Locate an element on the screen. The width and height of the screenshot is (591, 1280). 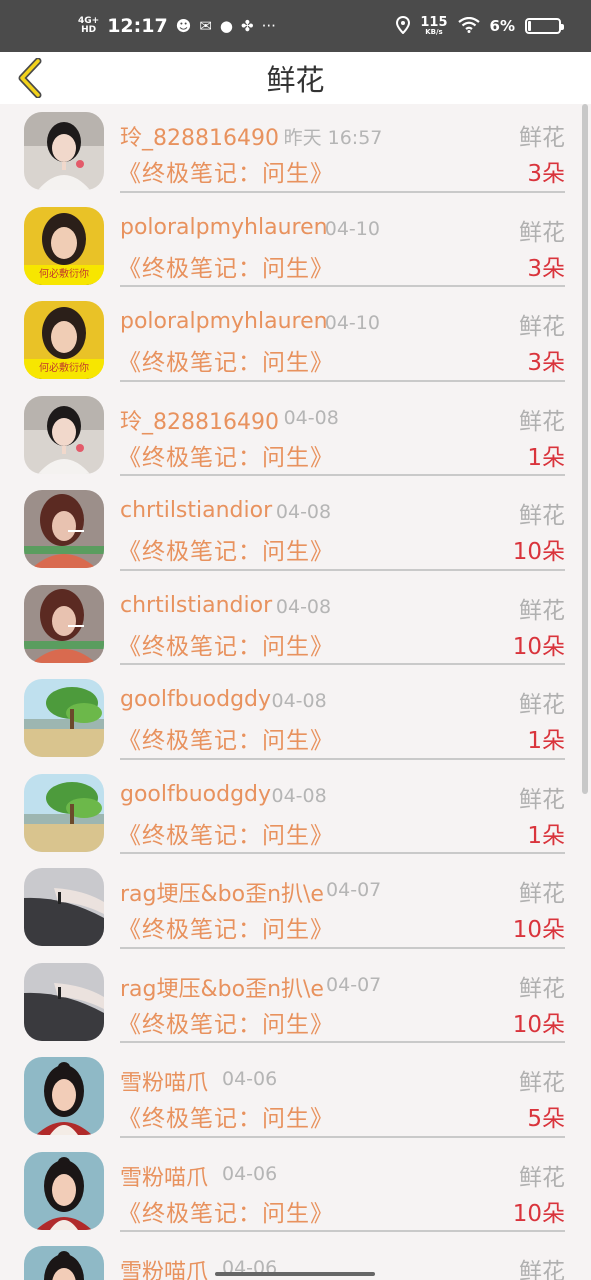
gift-count: 1朵 is located at coordinates (546, 741).